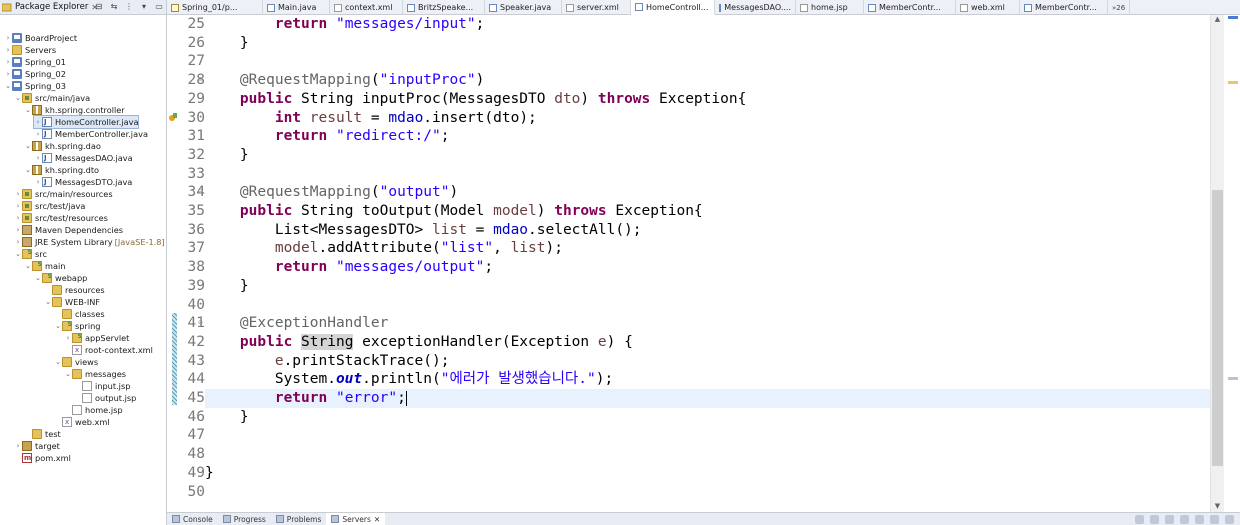  What do you see at coordinates (74, 110) in the screenshot?
I see `tree-item: ⌄ kh.spring.controller` at bounding box center [74, 110].